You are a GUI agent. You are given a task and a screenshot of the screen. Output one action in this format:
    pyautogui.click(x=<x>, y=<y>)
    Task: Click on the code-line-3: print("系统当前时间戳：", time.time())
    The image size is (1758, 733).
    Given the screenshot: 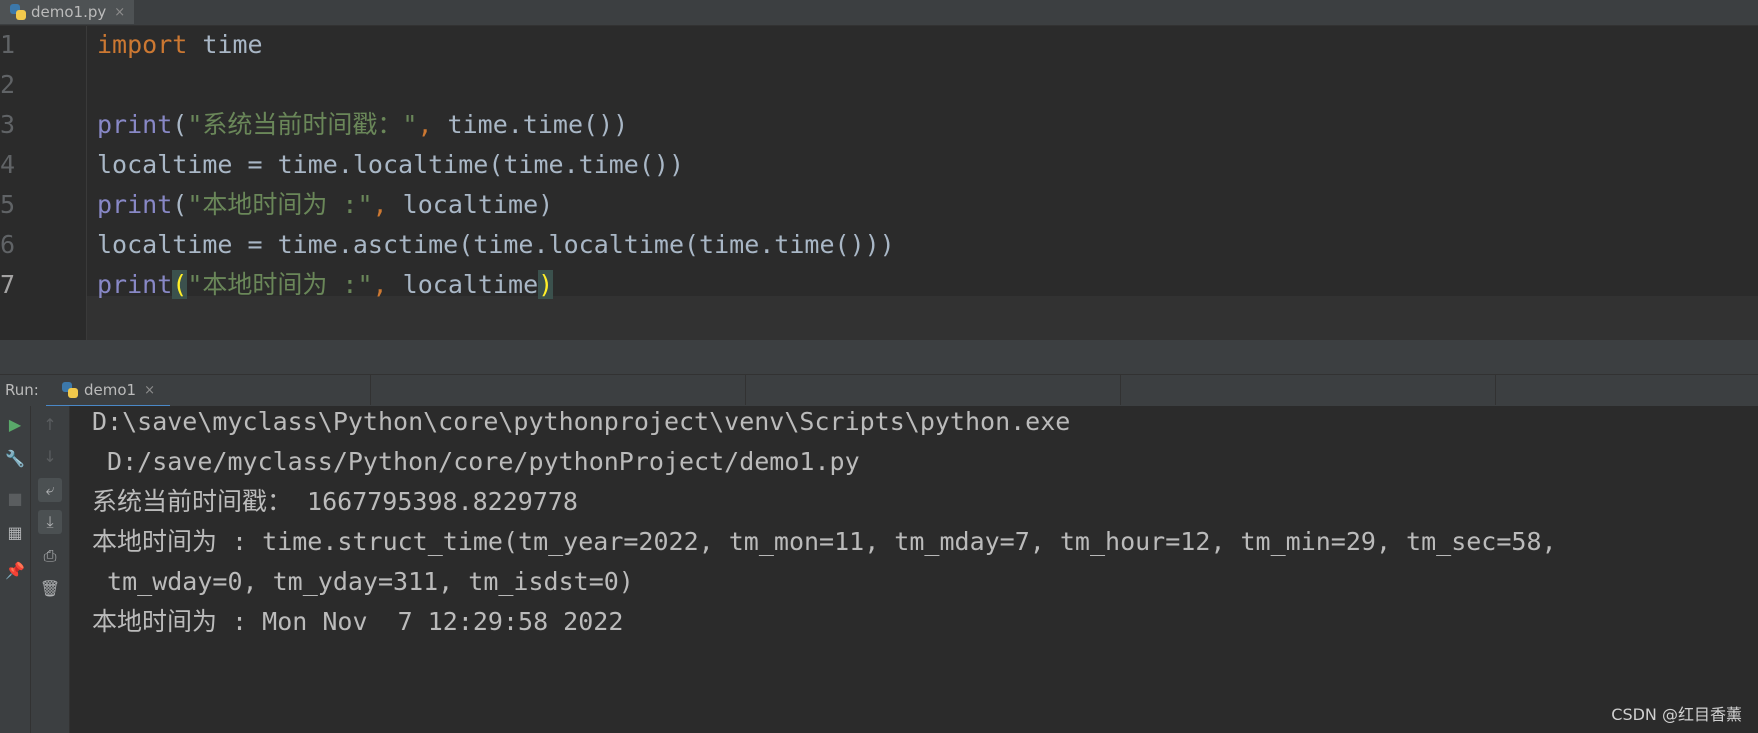 What is the action you would take?
    pyautogui.click(x=363, y=124)
    